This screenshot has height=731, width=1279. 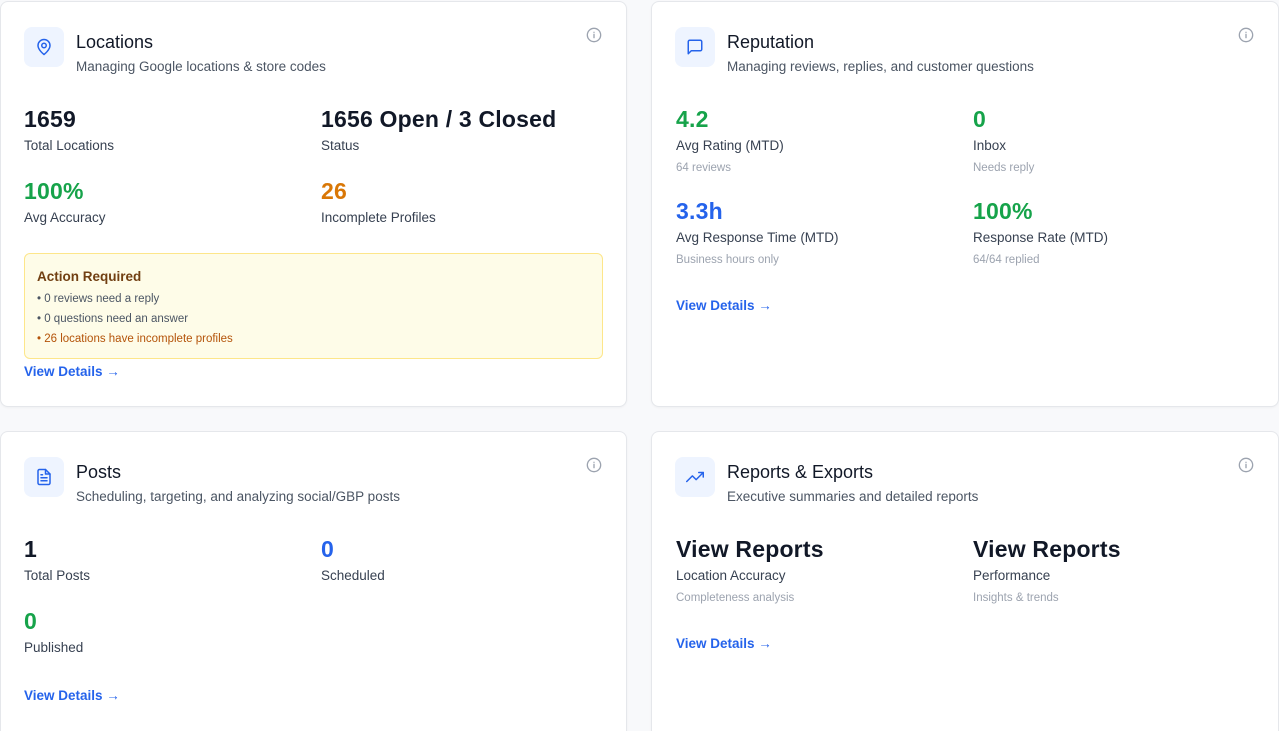 What do you see at coordinates (1006, 260) in the screenshot?
I see `stat-sub: 64/64 replied` at bounding box center [1006, 260].